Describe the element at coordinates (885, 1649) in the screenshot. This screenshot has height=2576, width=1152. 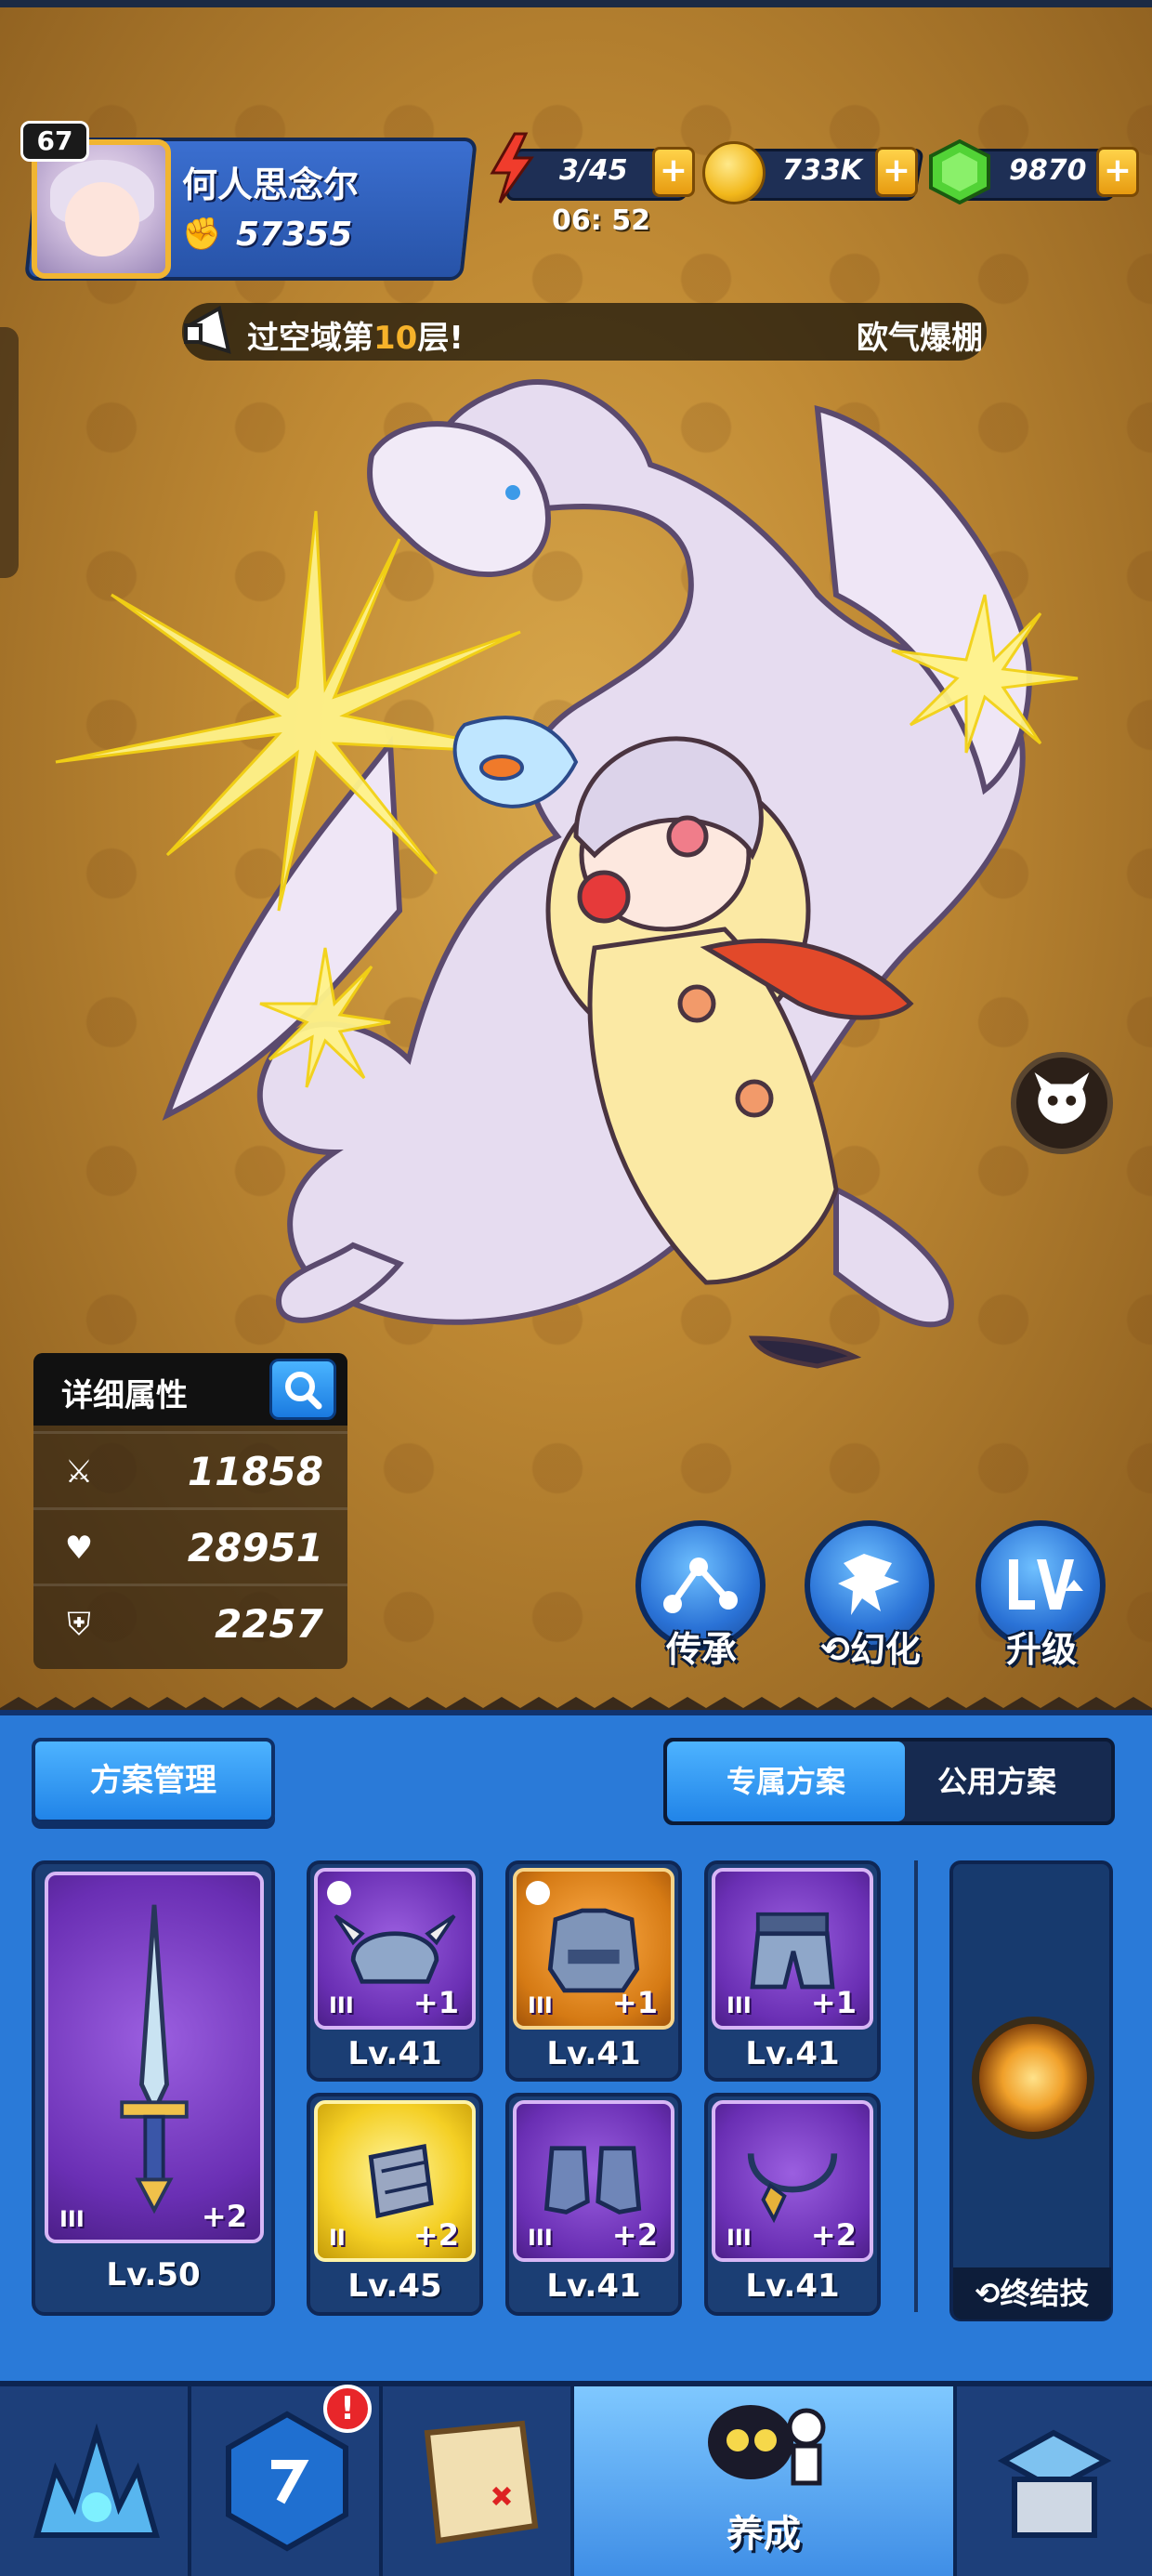
I see `transform-label-text: 幻化` at that location.